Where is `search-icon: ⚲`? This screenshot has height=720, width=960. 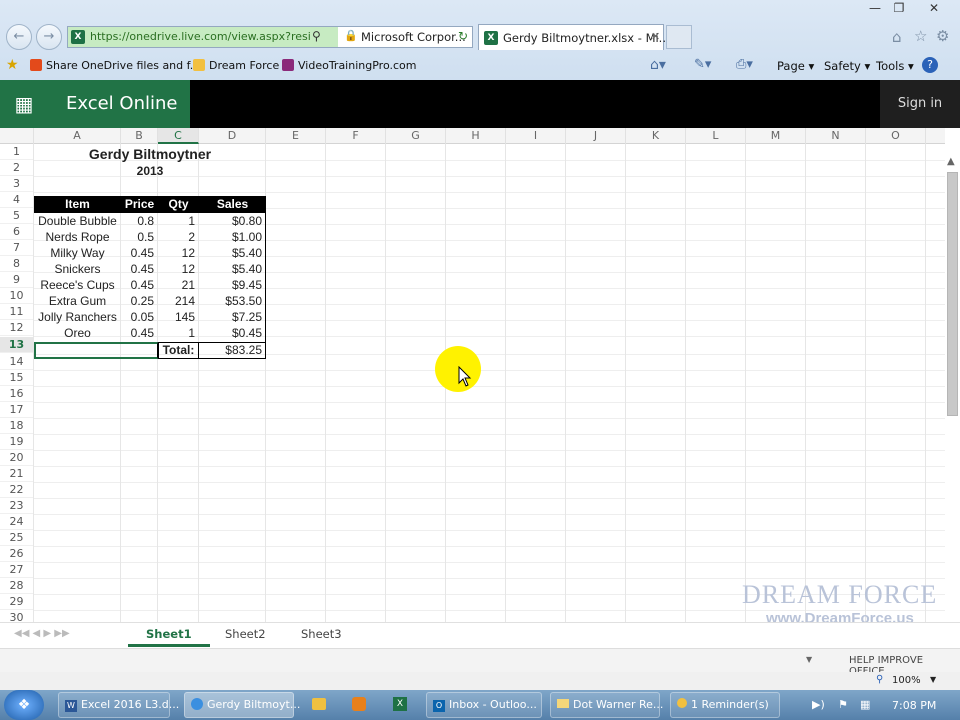 search-icon: ⚲ is located at coordinates (316, 36).